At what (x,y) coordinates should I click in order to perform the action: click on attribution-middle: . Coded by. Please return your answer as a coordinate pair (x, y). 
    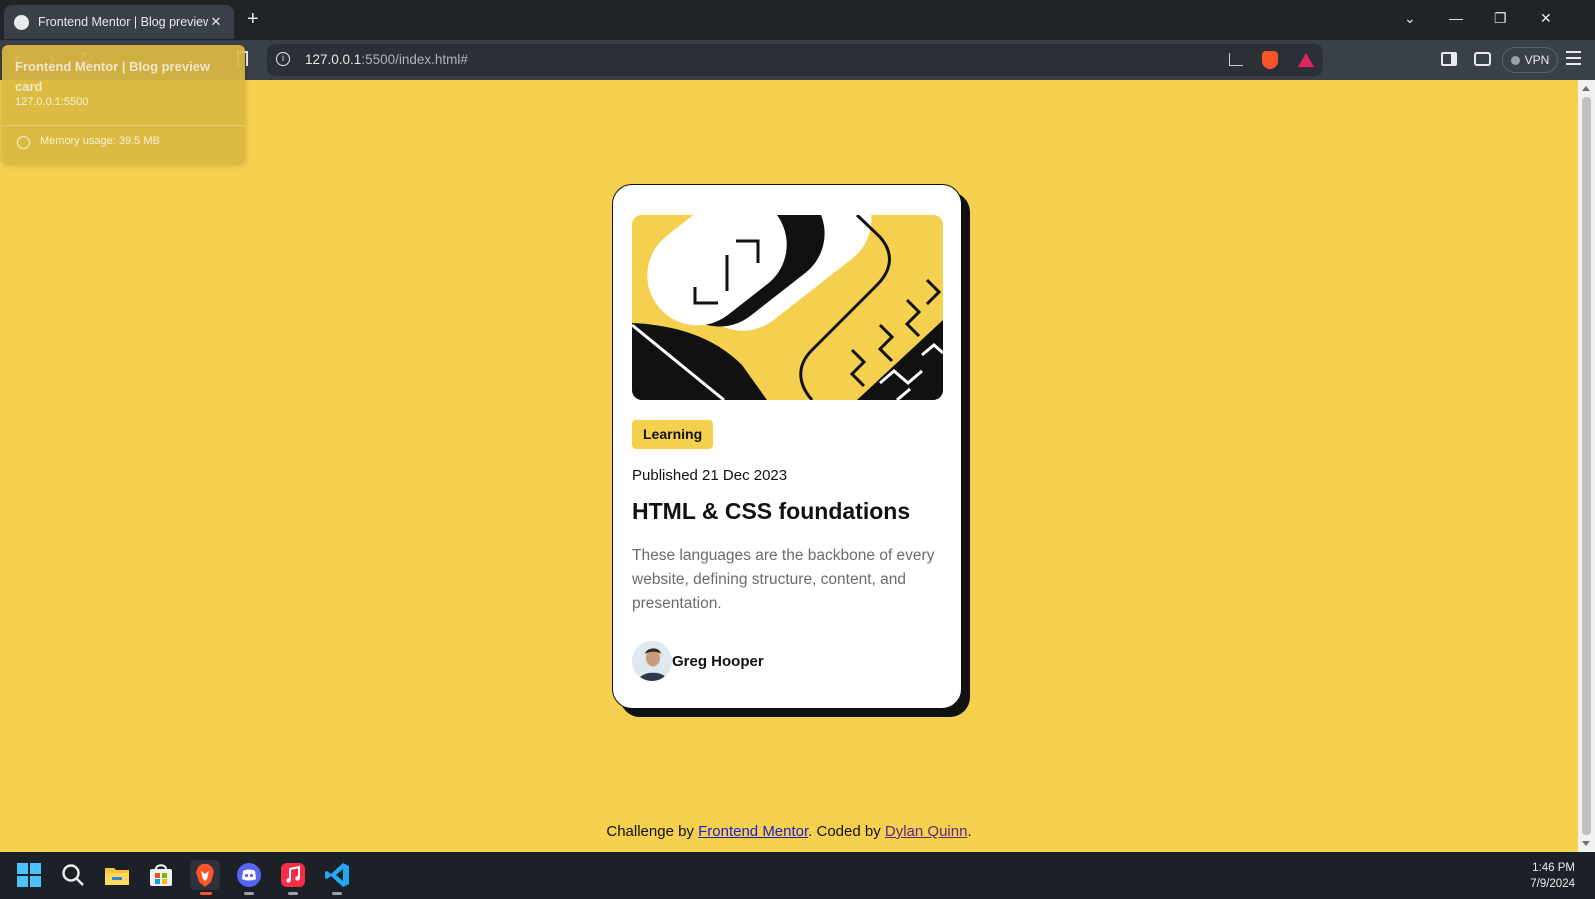
    Looking at the image, I should click on (846, 831).